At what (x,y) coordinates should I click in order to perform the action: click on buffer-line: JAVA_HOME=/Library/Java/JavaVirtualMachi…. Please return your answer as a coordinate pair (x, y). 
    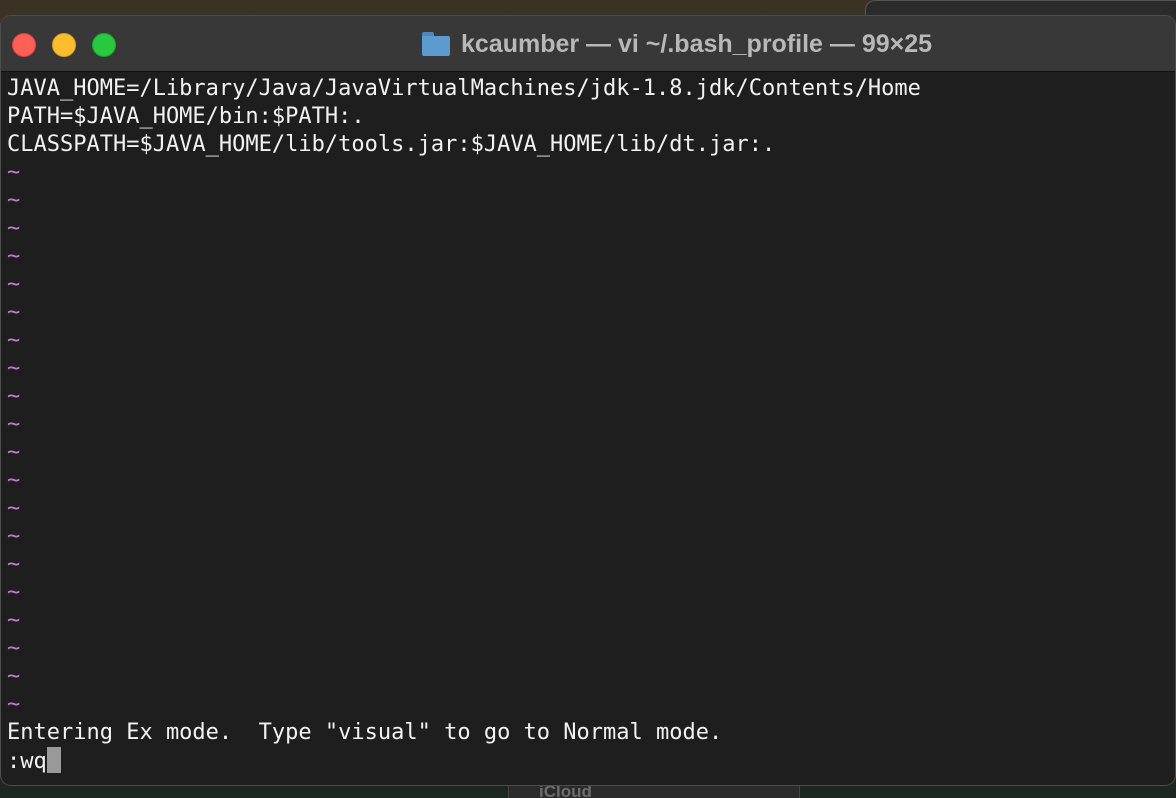
    Looking at the image, I should click on (464, 88).